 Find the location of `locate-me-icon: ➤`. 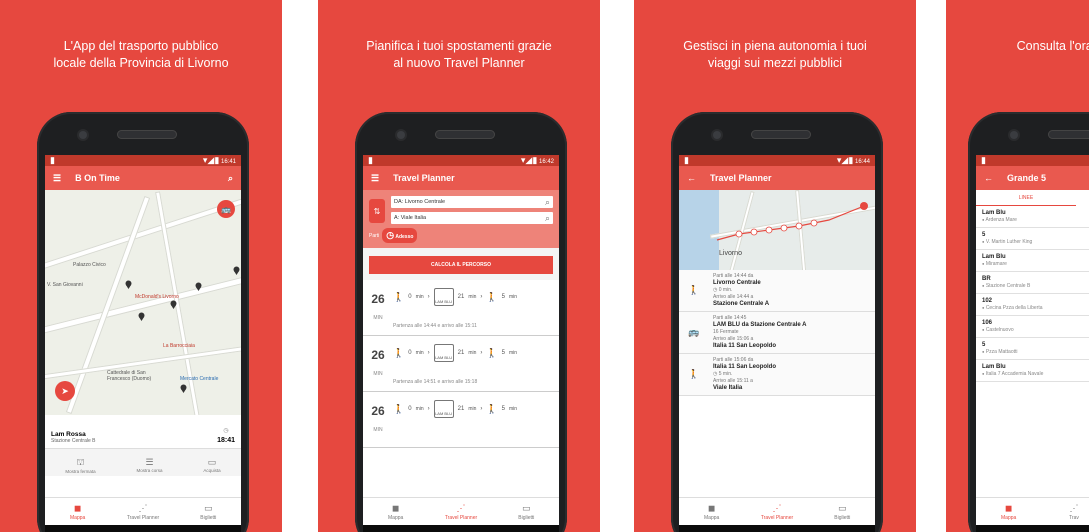

locate-me-icon: ➤ is located at coordinates (65, 391).